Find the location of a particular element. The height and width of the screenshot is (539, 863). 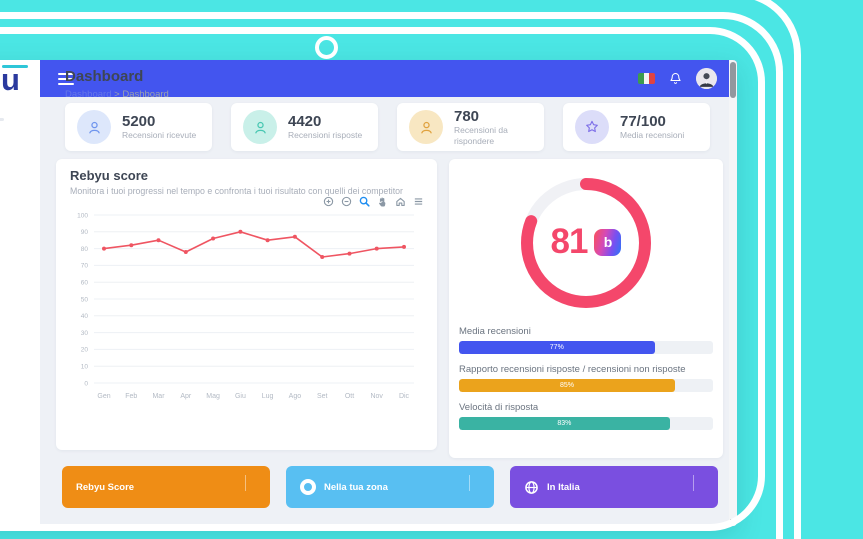

scrollbar-down-arrow is located at coordinates (733, 521).